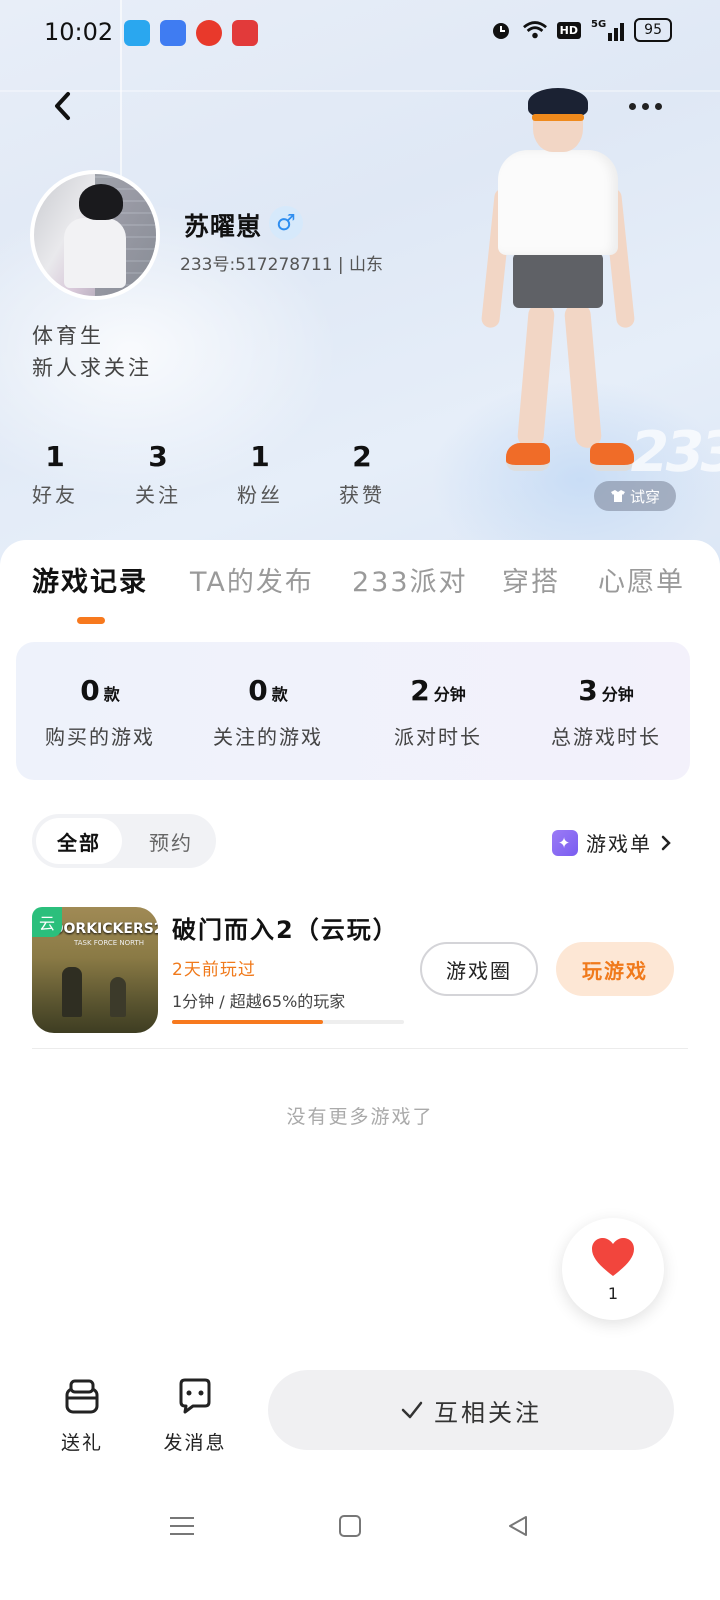  Describe the element at coordinates (95, 235) in the screenshot. I see `avatar` at that location.